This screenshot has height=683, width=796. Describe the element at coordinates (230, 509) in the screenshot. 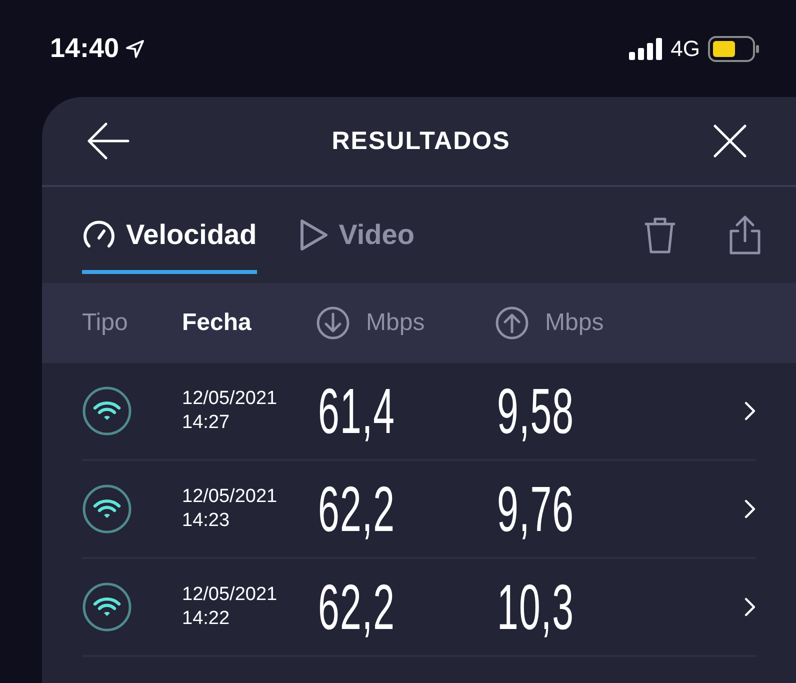

I see `date-time: 12/05/2021 14:23` at that location.